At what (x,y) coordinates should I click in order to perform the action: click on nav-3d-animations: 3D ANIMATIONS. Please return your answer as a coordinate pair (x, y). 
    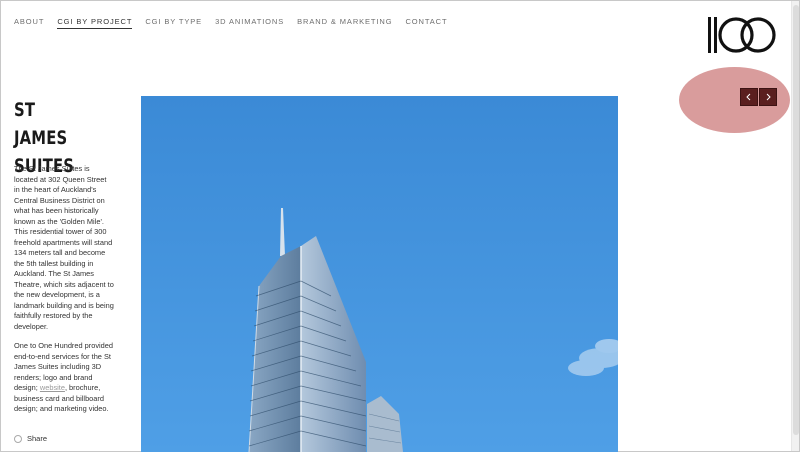
    Looking at the image, I should click on (249, 23).